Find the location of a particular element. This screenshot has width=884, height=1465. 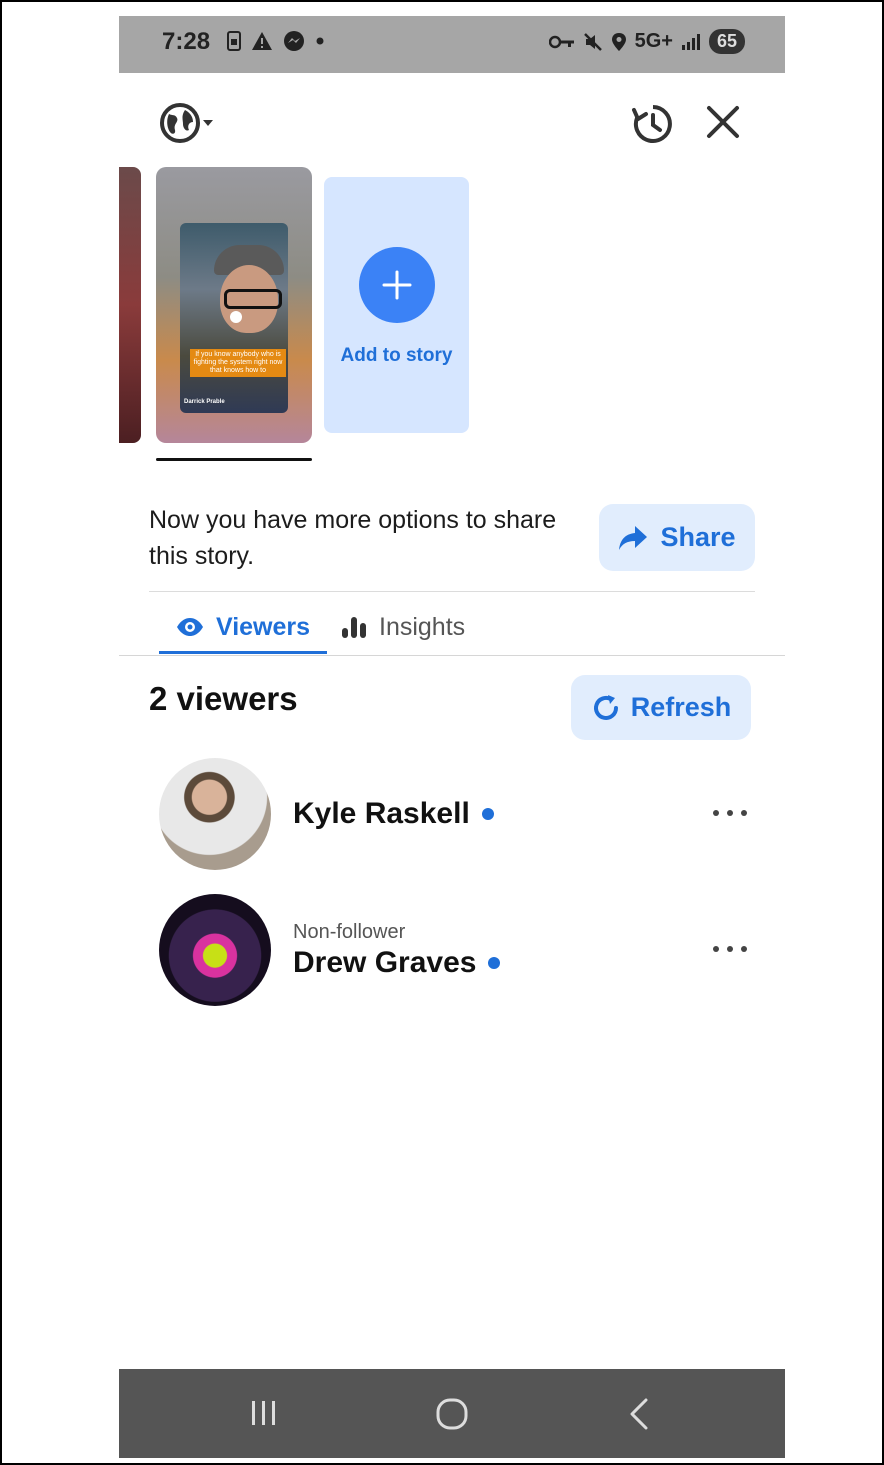

viewer-name: Drew Graves is located at coordinates (384, 963).